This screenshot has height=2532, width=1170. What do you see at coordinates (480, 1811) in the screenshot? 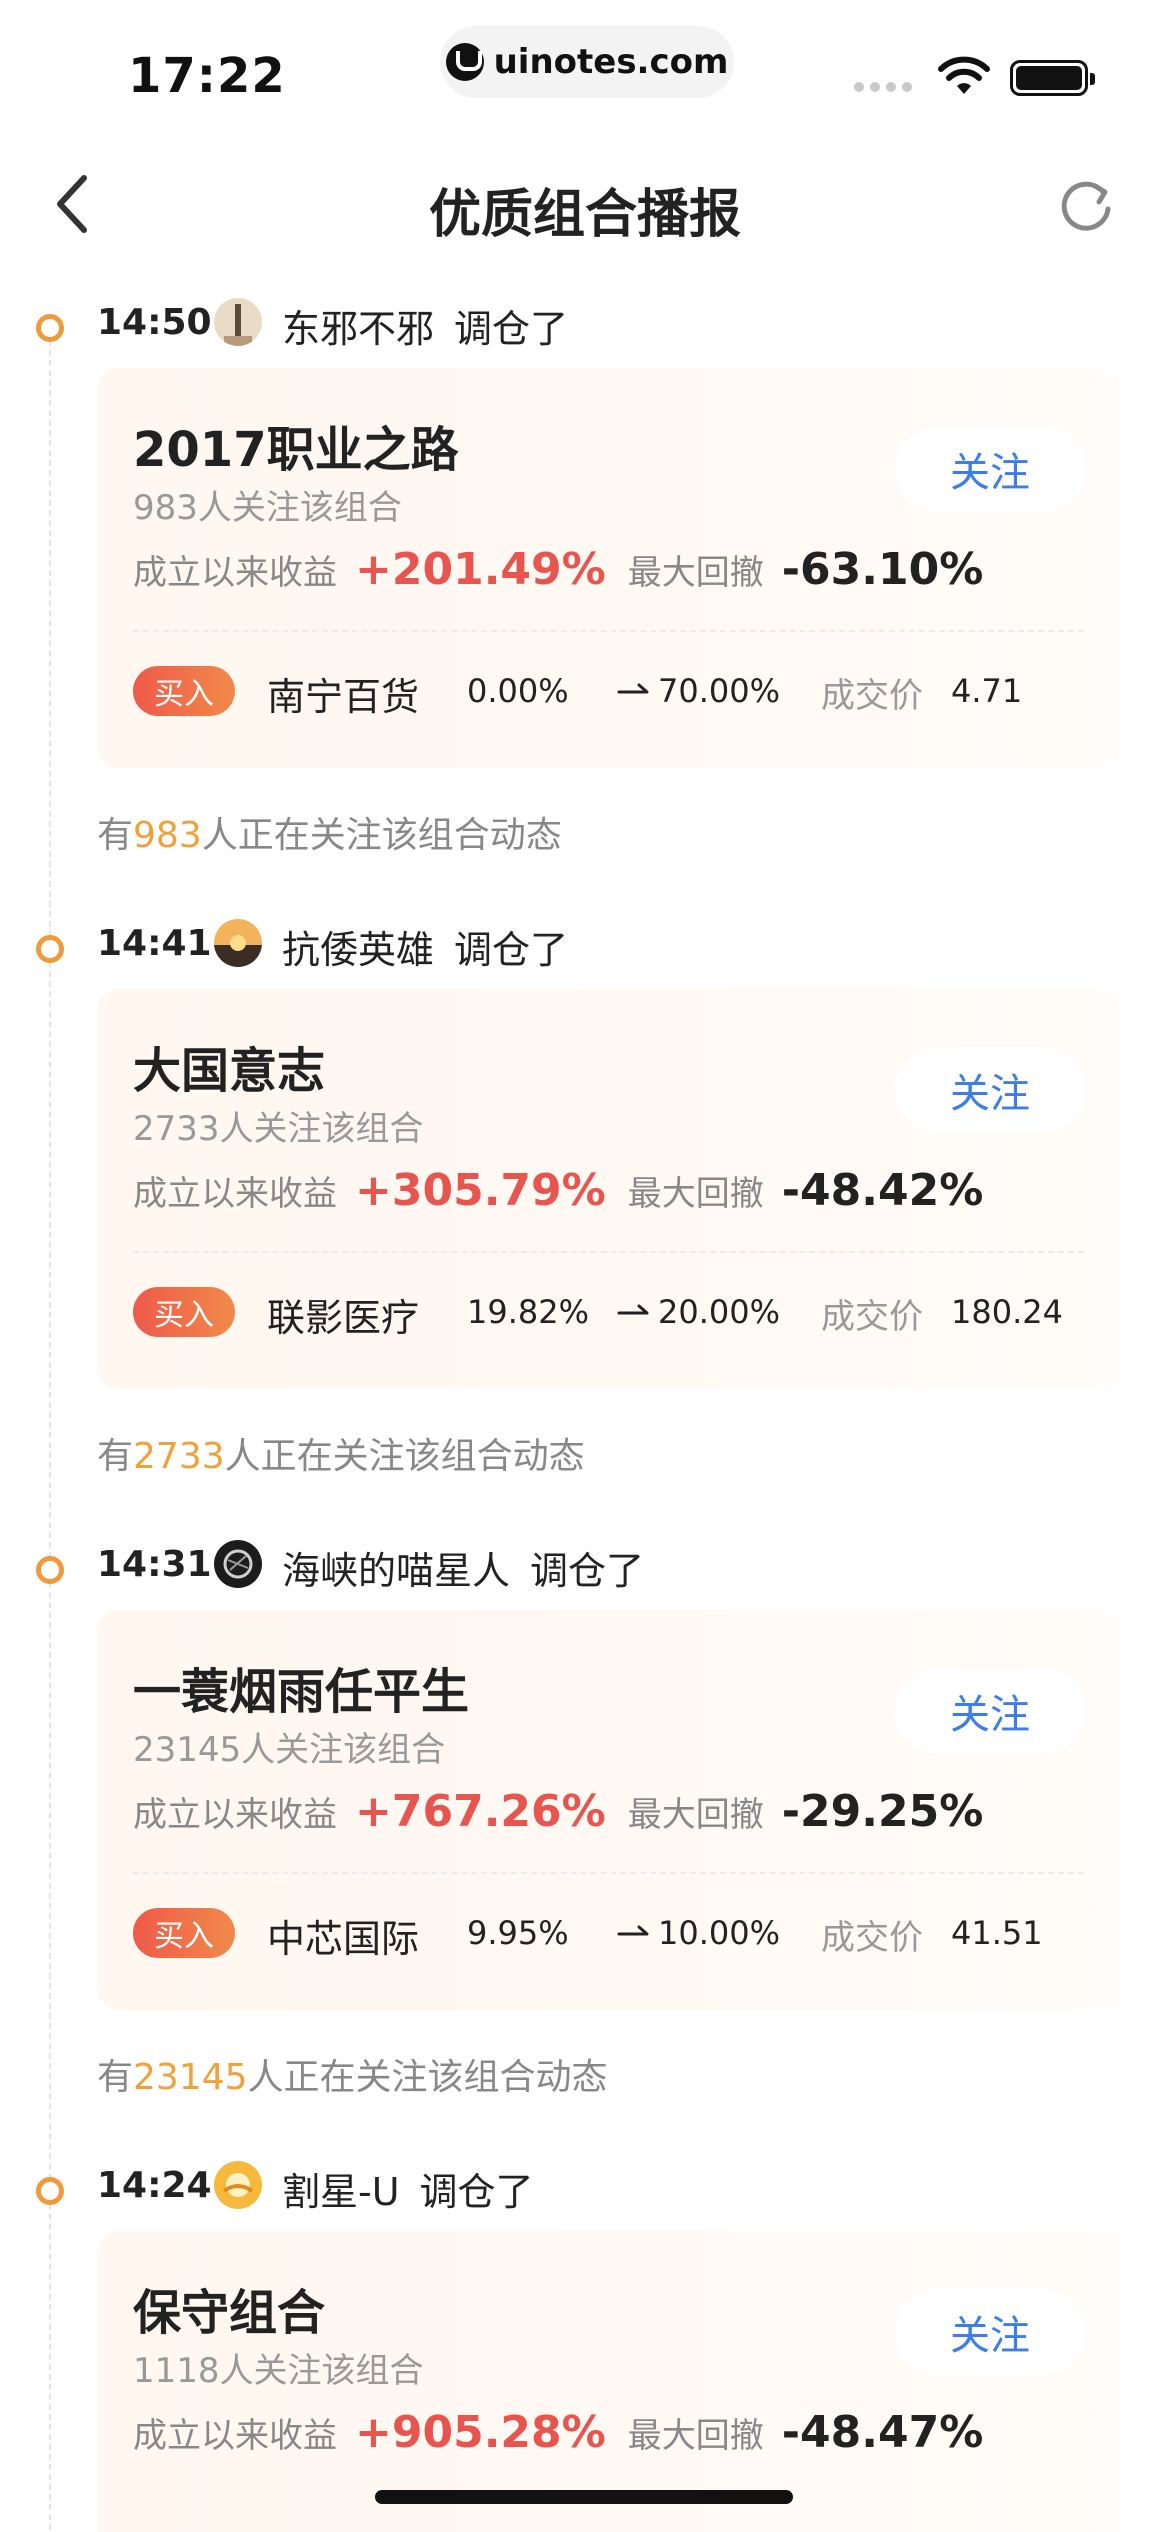
I see `return-value: +767.26%` at bounding box center [480, 1811].